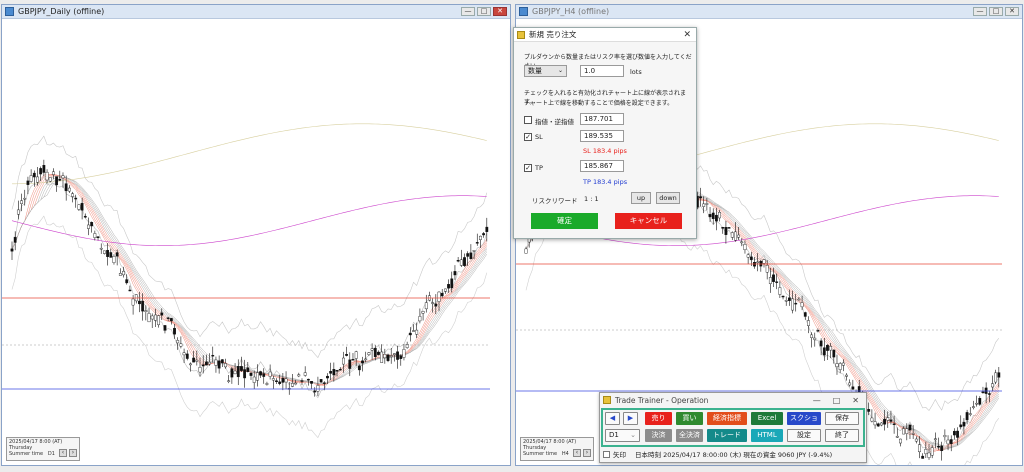 The width and height of the screenshot is (1024, 472). I want to click on limit-price-input: 187.701, so click(602, 119).